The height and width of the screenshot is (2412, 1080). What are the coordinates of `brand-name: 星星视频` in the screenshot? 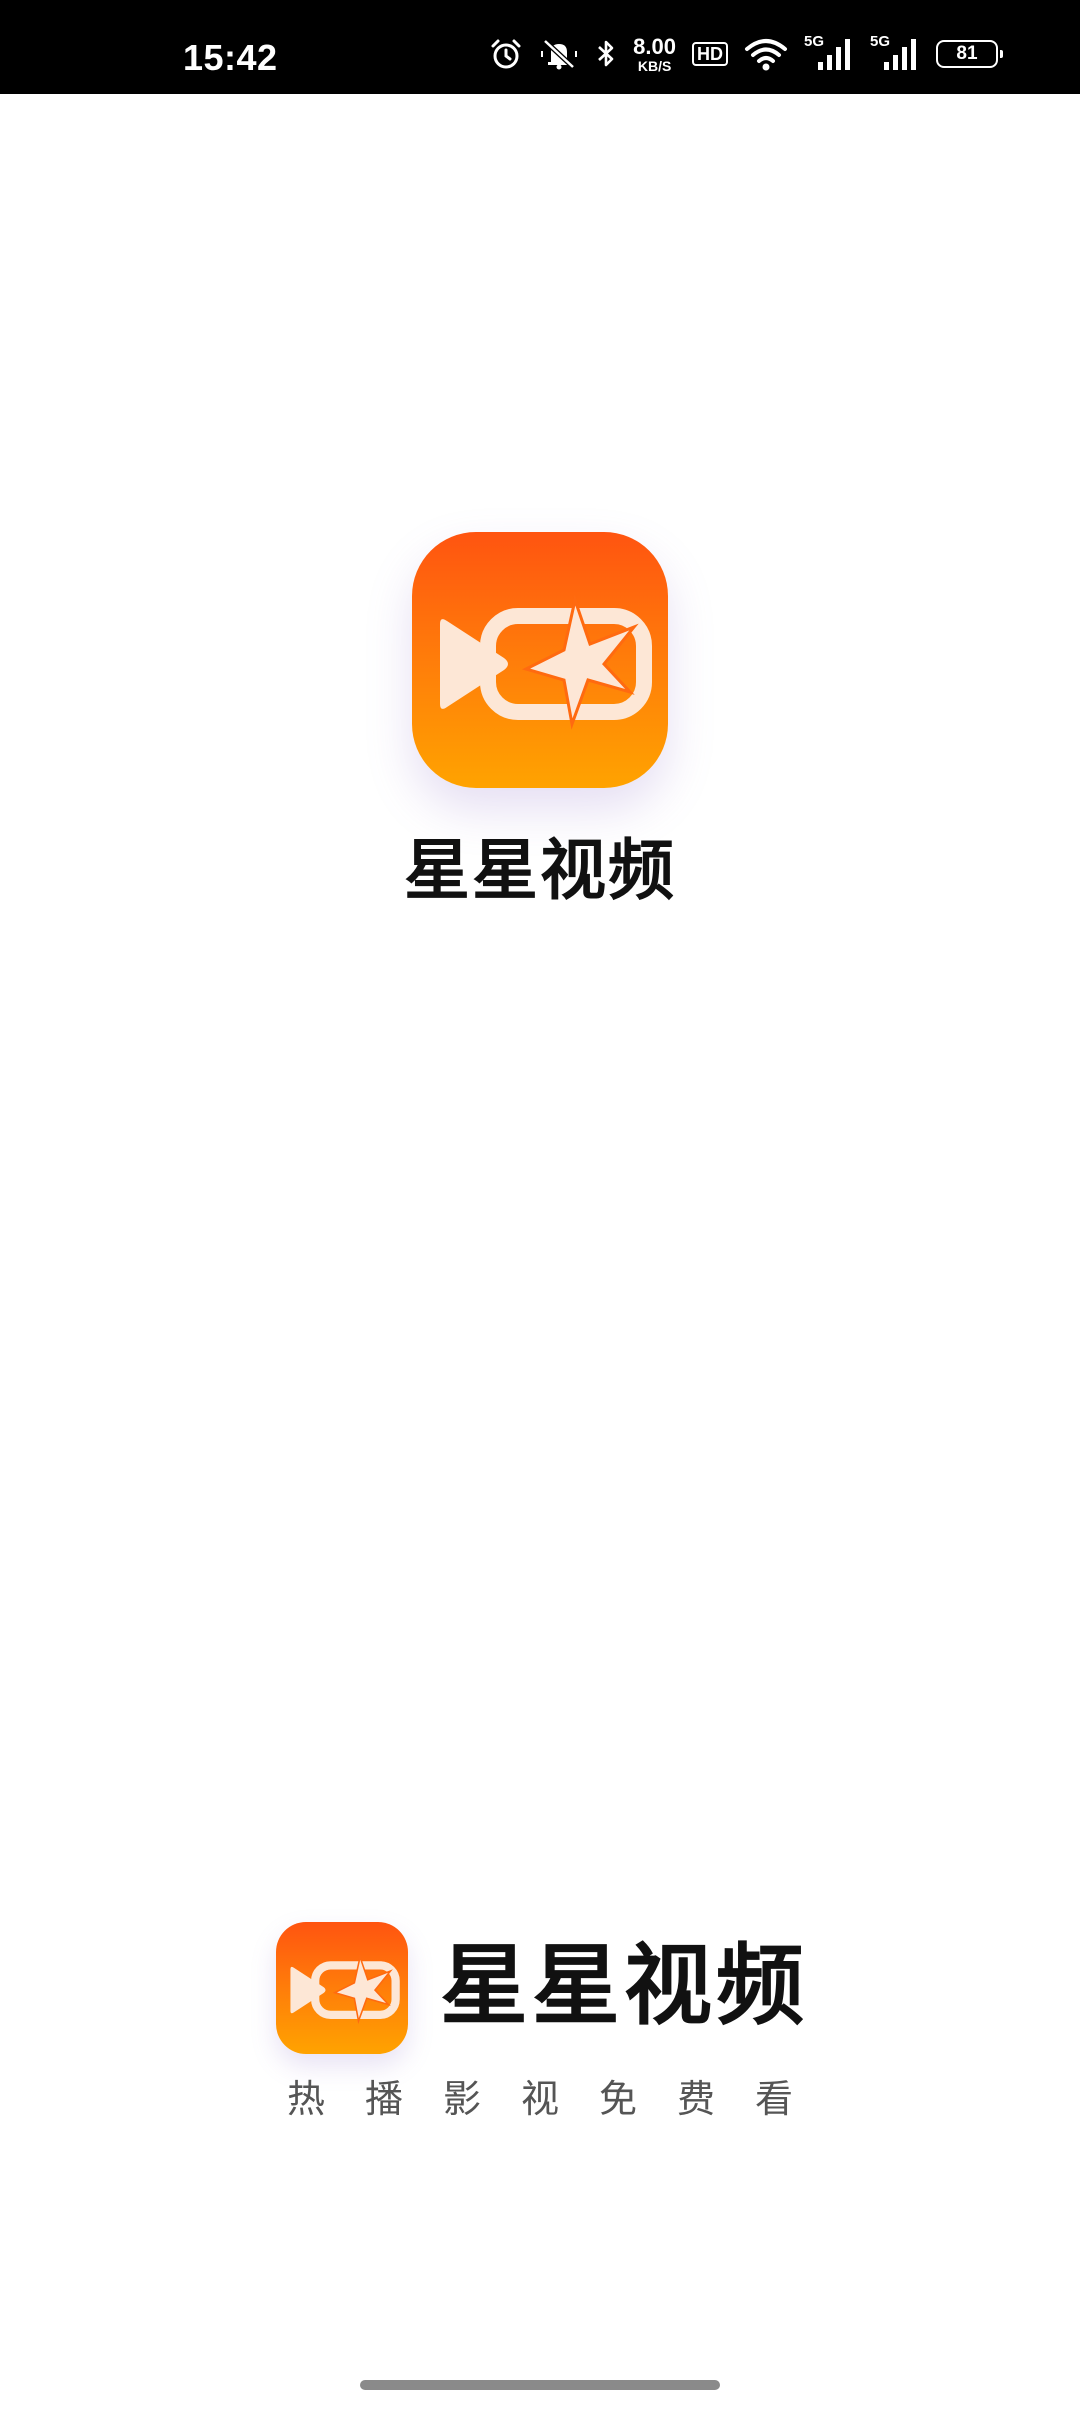 It's located at (624, 1985).